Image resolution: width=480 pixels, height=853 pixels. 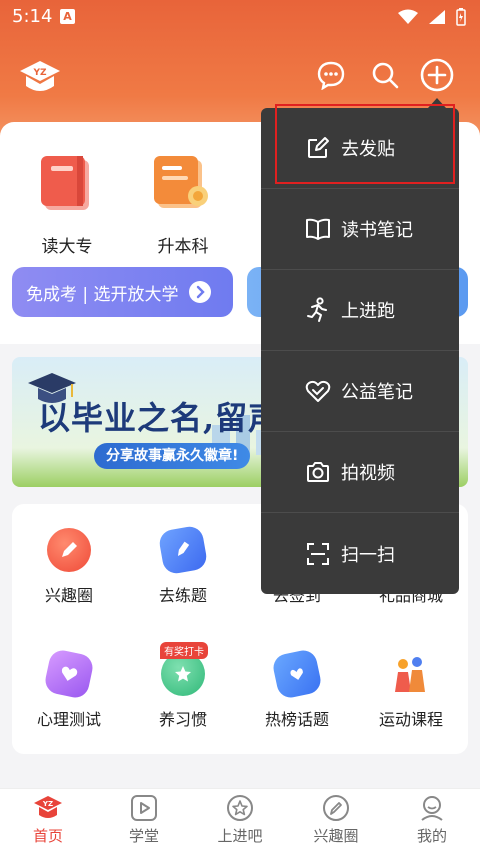 I want to click on grid-item-yundongkecheng: 运动课程, so click(x=411, y=691).